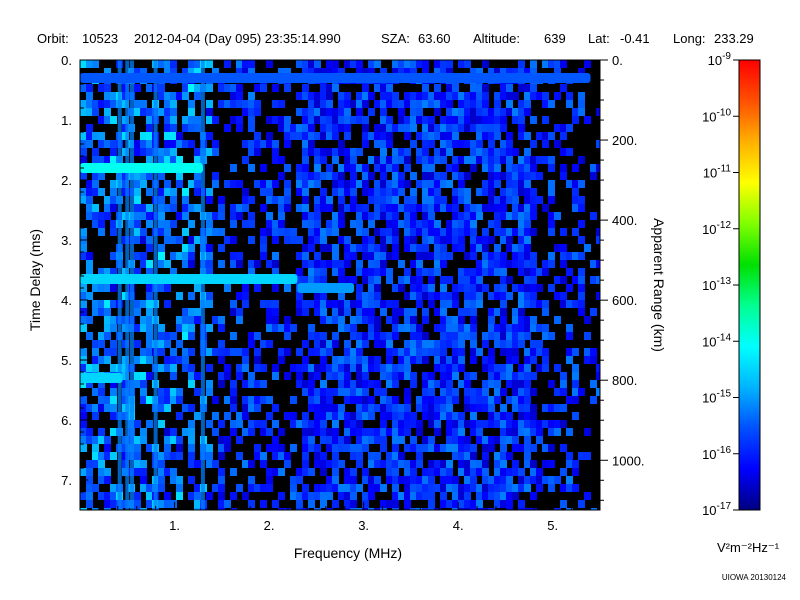 The height and width of the screenshot is (600, 800). What do you see at coordinates (624, 380) in the screenshot?
I see `y2-tick-label: 800.` at bounding box center [624, 380].